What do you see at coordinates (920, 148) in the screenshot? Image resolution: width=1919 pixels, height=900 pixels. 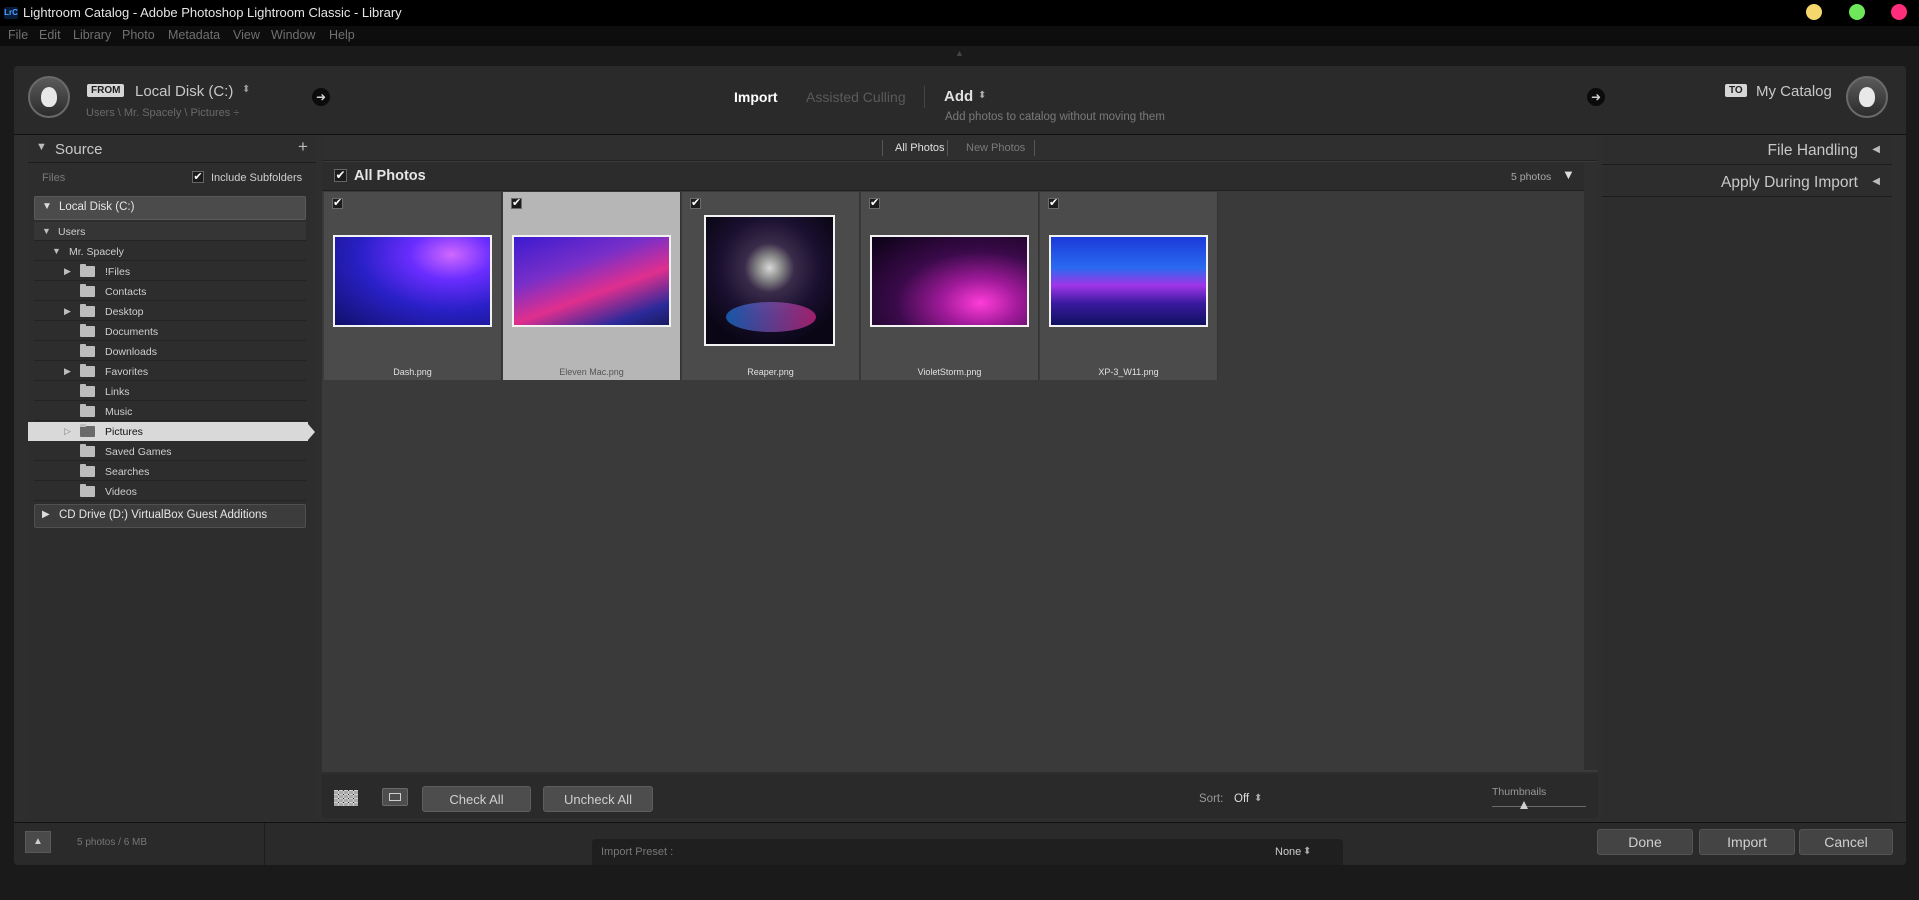 I see `tab-all-photos: All Photos` at bounding box center [920, 148].